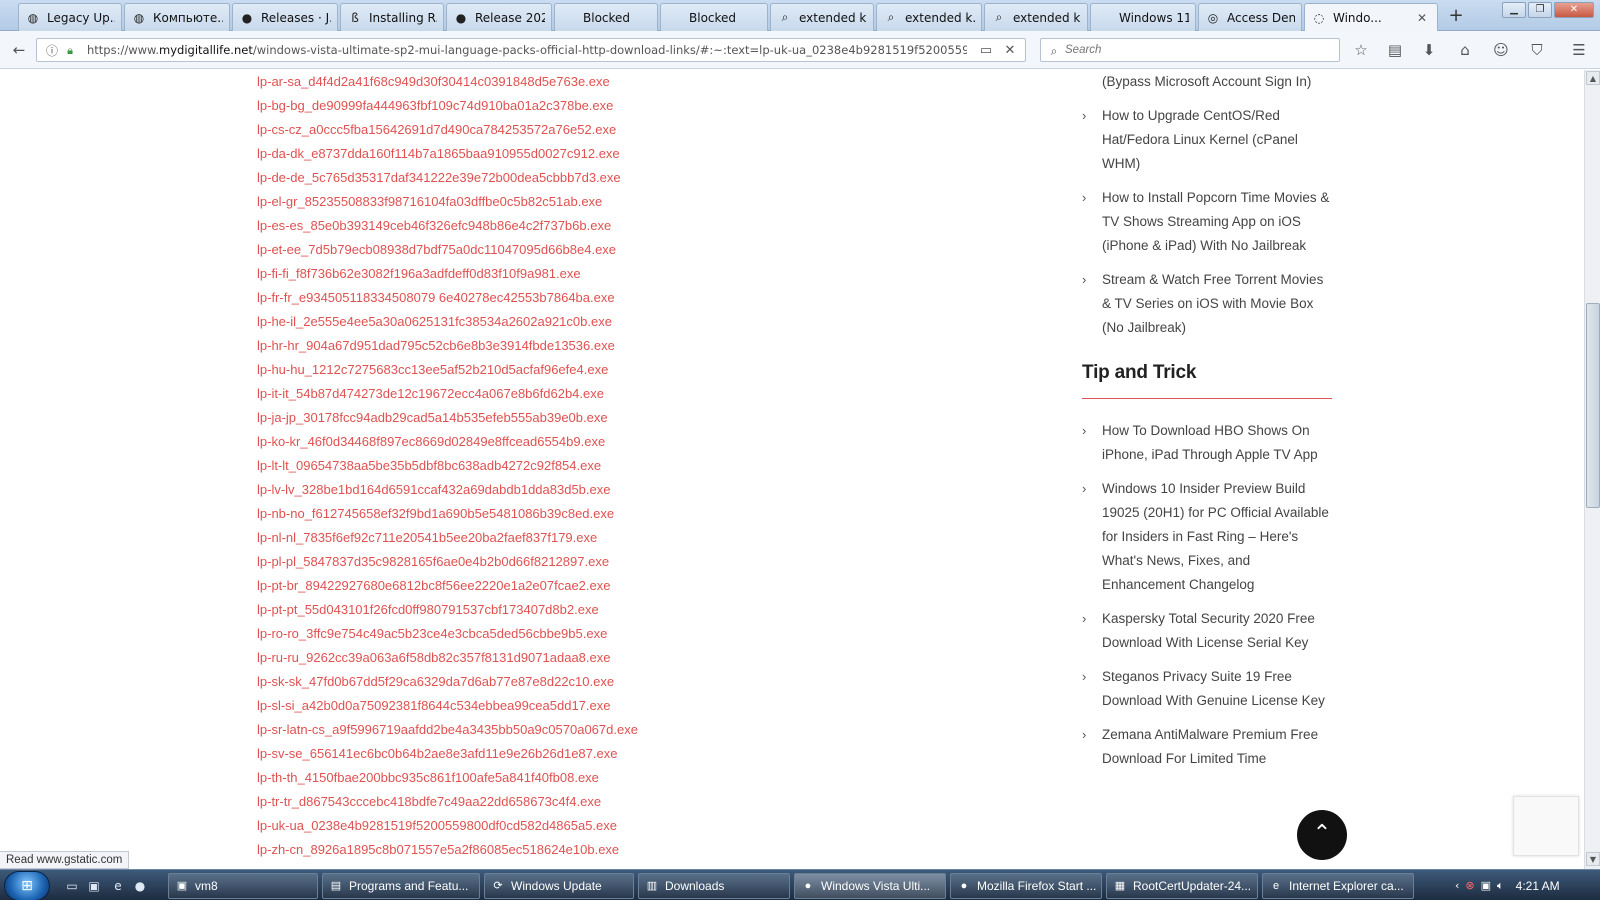  Describe the element at coordinates (1429, 50) in the screenshot. I see `download-icon: ⬇` at that location.